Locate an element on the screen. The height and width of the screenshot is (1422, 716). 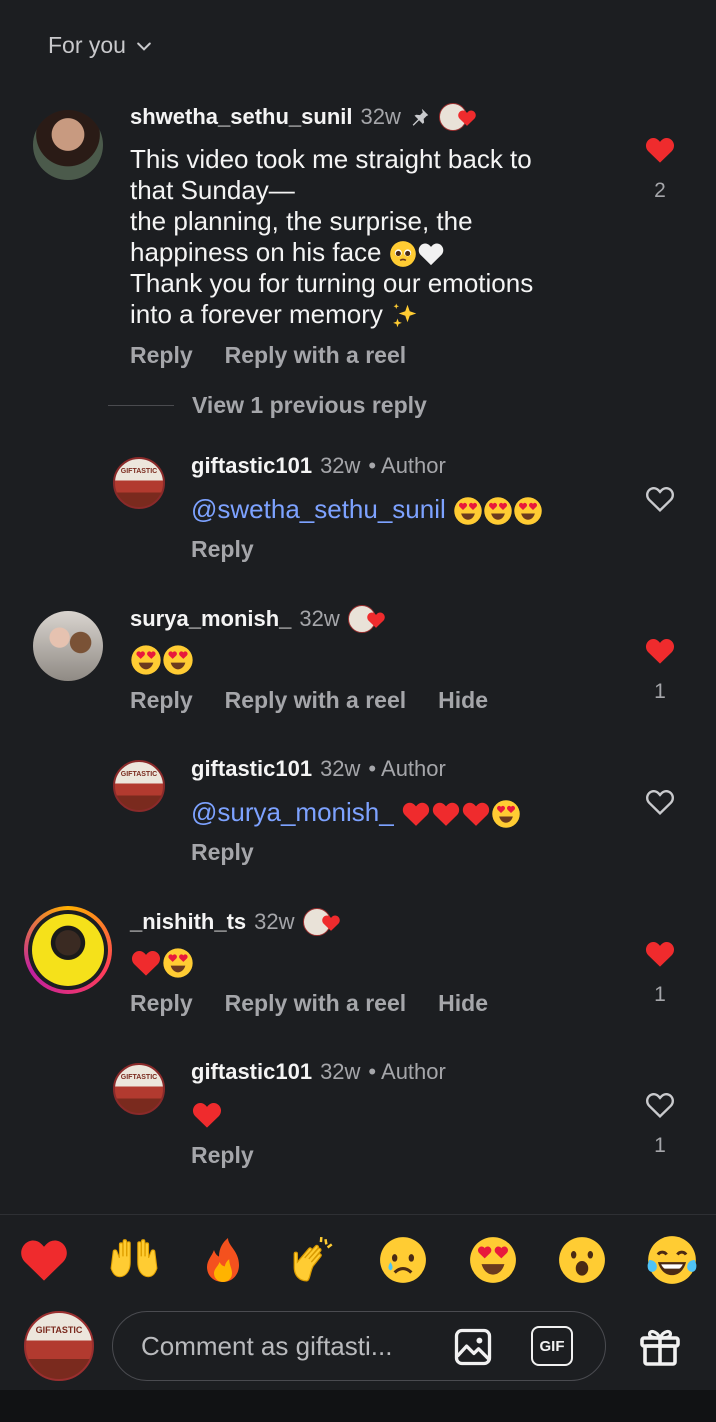
comment-header: surya_monish_ 32w is located at coordinates (259, 619).